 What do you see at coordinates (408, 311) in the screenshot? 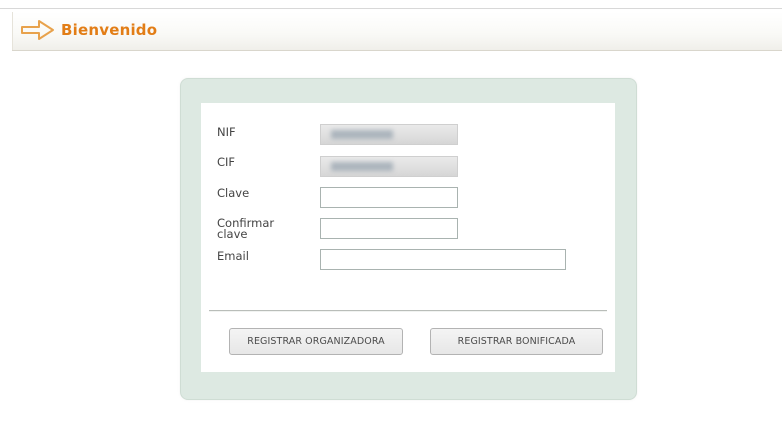
I see `form-divider-highlight` at bounding box center [408, 311].